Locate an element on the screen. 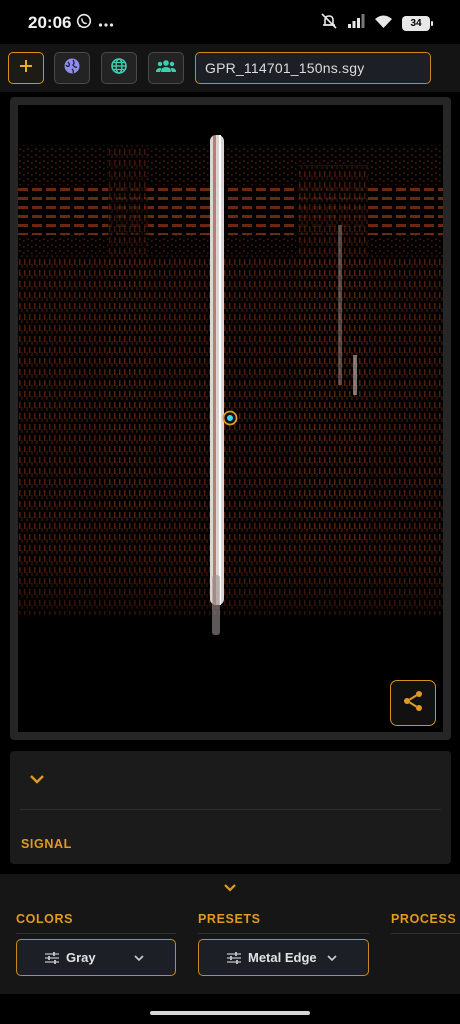 The image size is (460, 1024). battery-icon: 34 is located at coordinates (417, 23).